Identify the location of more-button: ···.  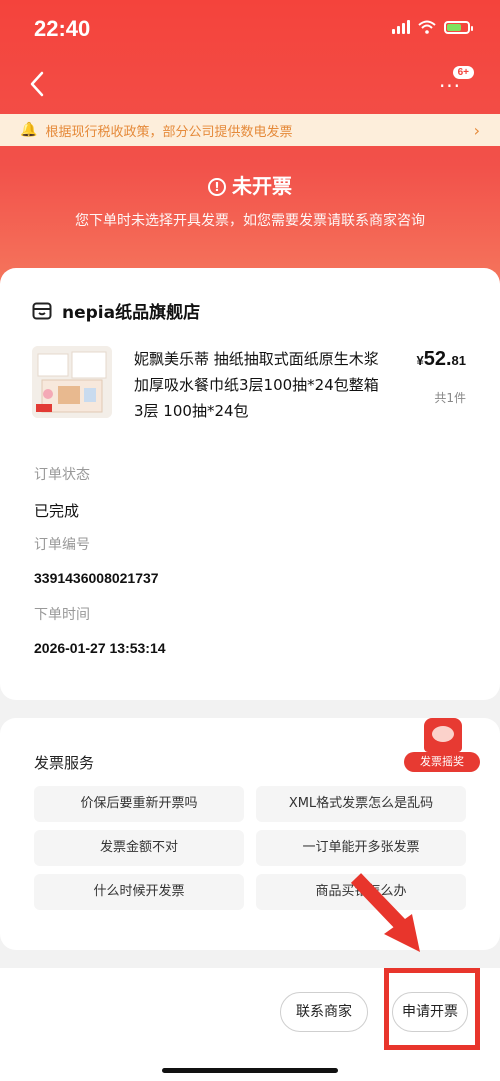
(450, 86).